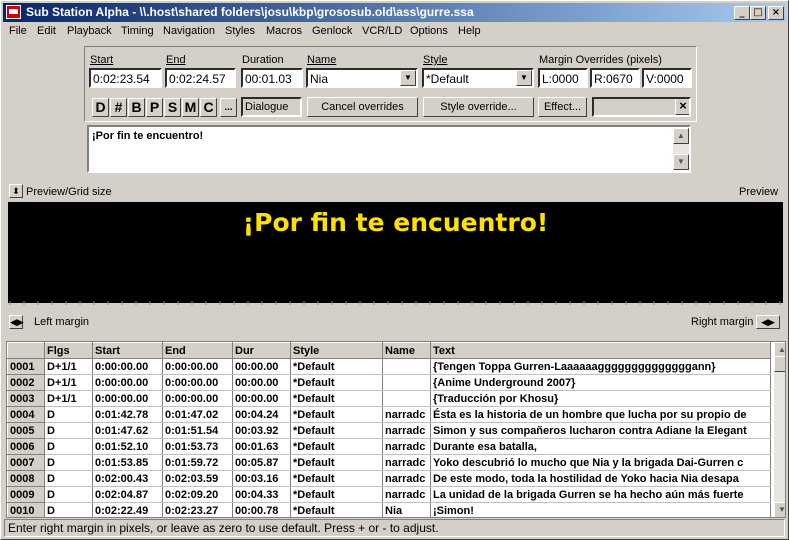 Image resolution: width=789 pixels, height=540 pixels. I want to click on end-time-field: 0:02:24.57, so click(200, 78).